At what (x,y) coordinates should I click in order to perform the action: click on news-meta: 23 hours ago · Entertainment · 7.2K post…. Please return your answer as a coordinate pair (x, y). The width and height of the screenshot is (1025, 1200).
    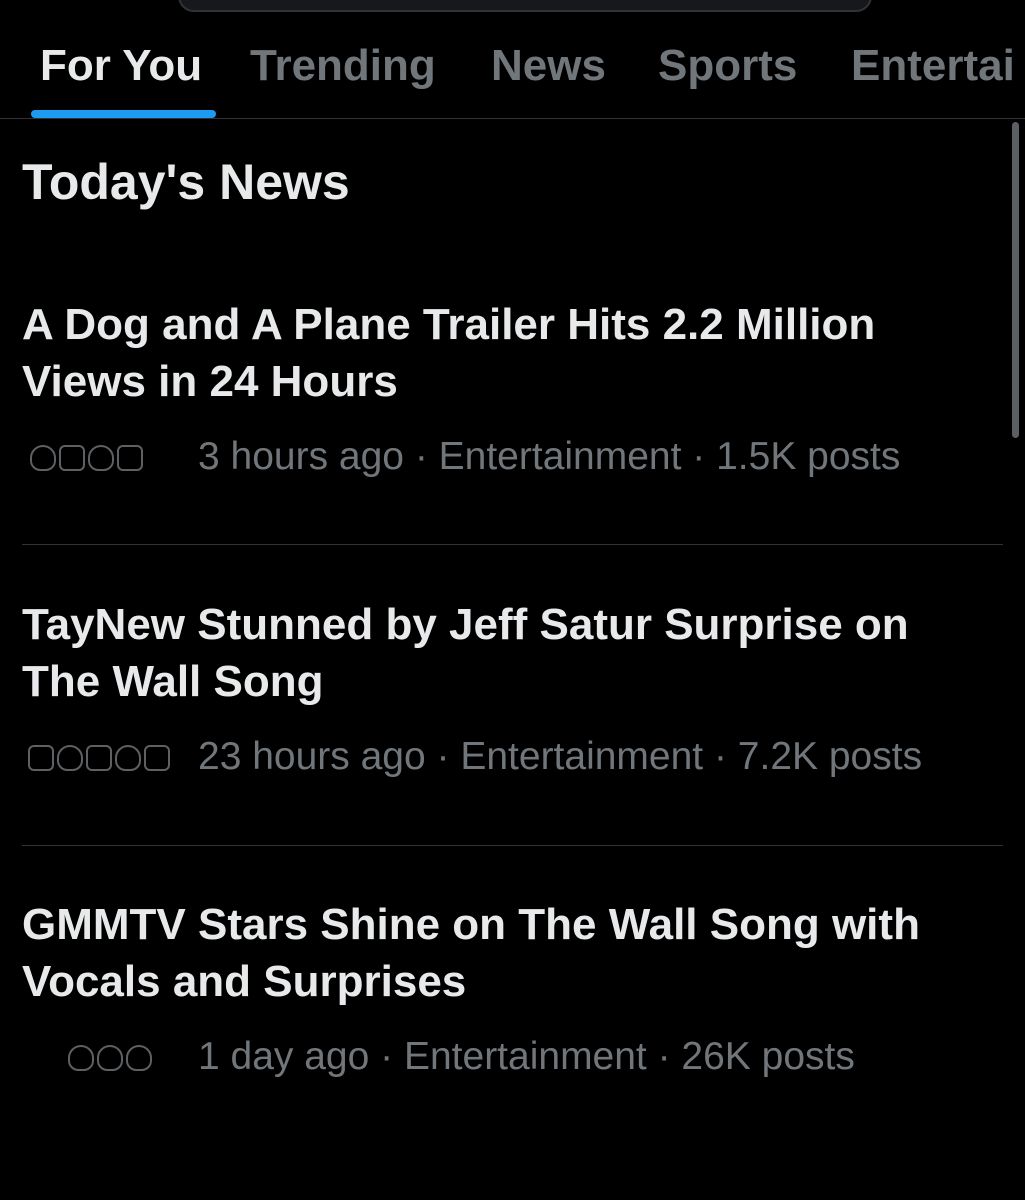
    Looking at the image, I should click on (560, 756).